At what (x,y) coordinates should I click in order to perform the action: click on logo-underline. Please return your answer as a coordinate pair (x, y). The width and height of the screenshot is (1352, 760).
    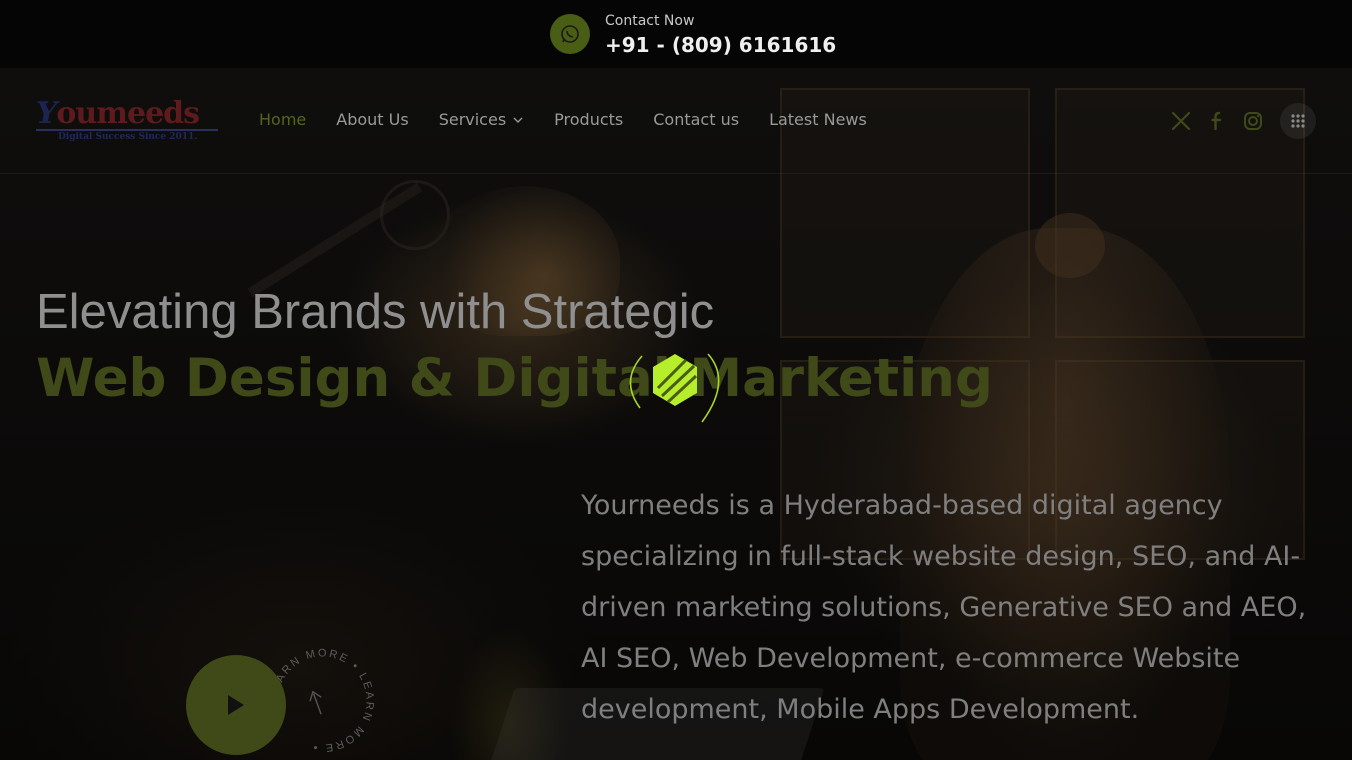
    Looking at the image, I should click on (127, 130).